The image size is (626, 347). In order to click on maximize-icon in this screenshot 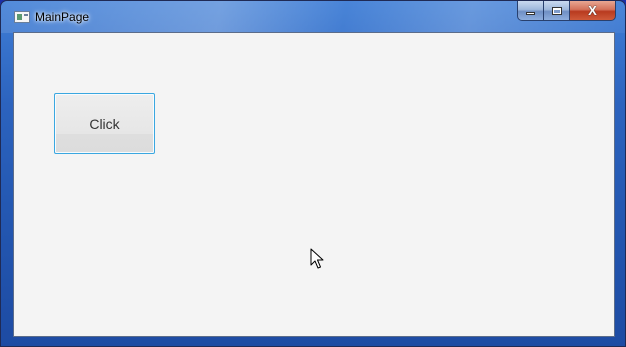, I will do `click(556, 10)`.